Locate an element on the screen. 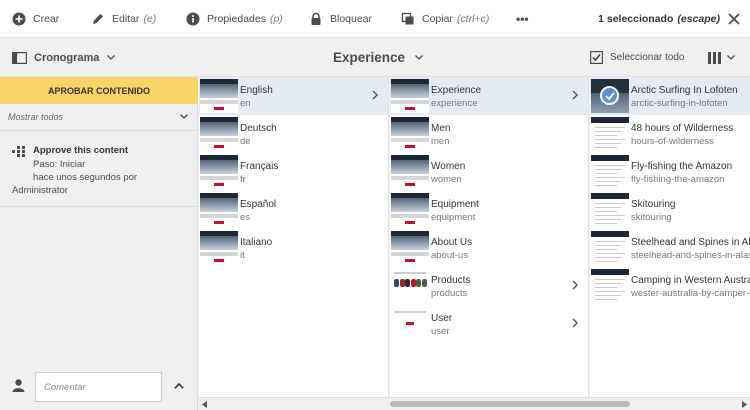 The height and width of the screenshot is (410, 750). lock-button: Bloquear is located at coordinates (340, 19).